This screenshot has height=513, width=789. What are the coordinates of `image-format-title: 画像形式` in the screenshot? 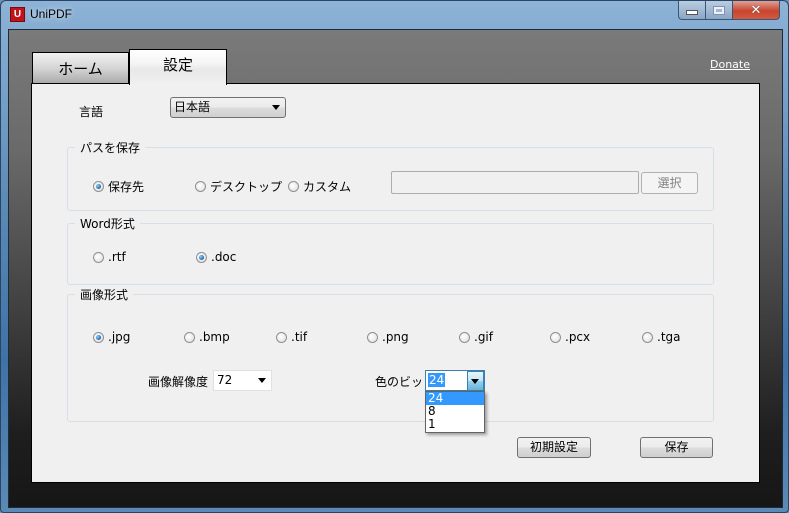 It's located at (104, 294).